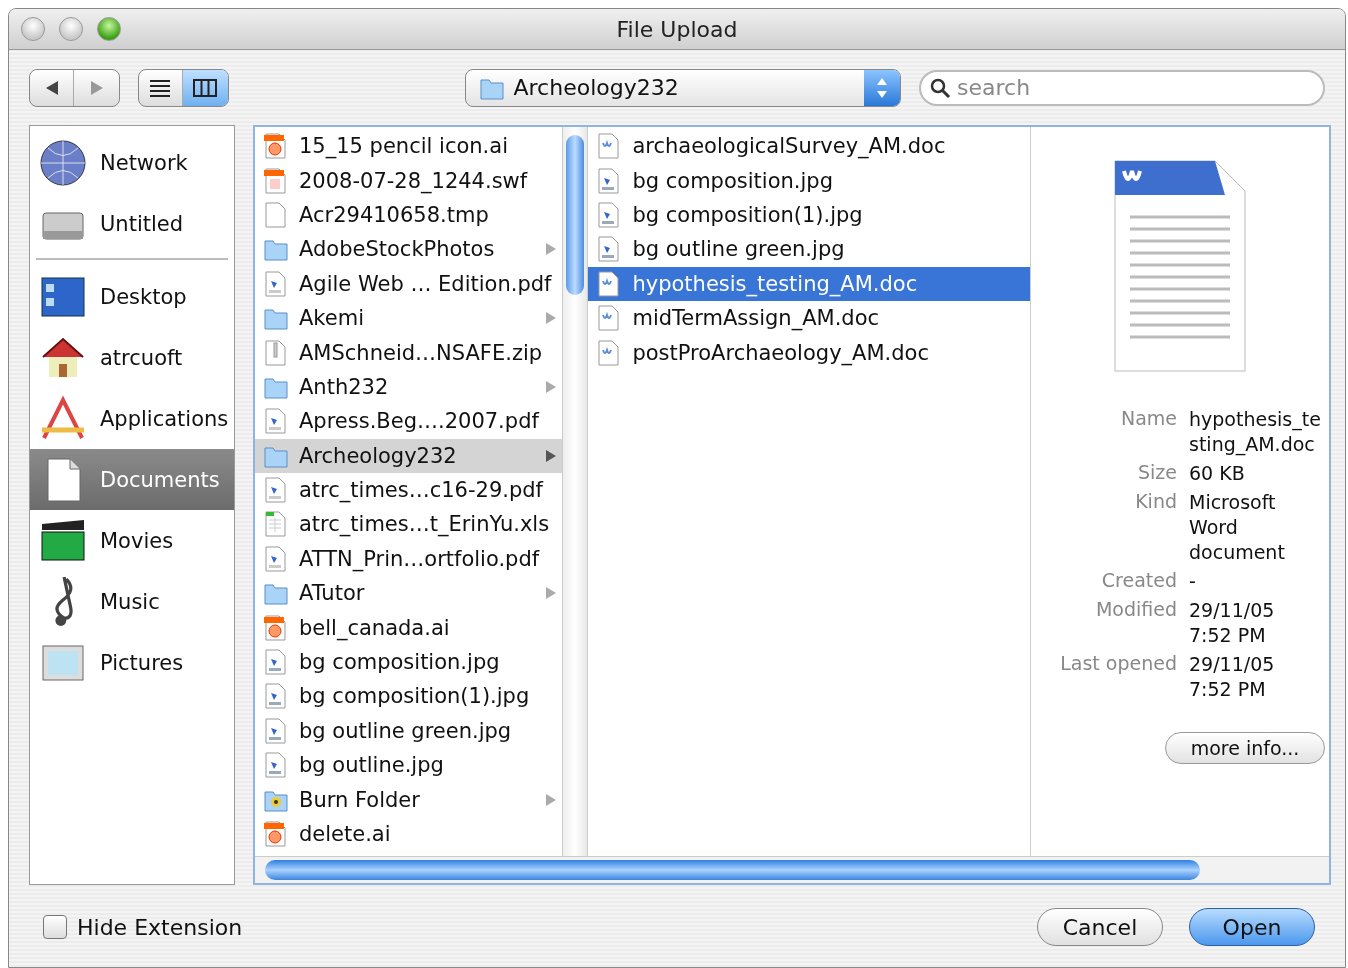 This screenshot has height=968, width=1348. Describe the element at coordinates (409, 524) in the screenshot. I see `file-row: atrc_times…t_ErinYu.xls` at that location.